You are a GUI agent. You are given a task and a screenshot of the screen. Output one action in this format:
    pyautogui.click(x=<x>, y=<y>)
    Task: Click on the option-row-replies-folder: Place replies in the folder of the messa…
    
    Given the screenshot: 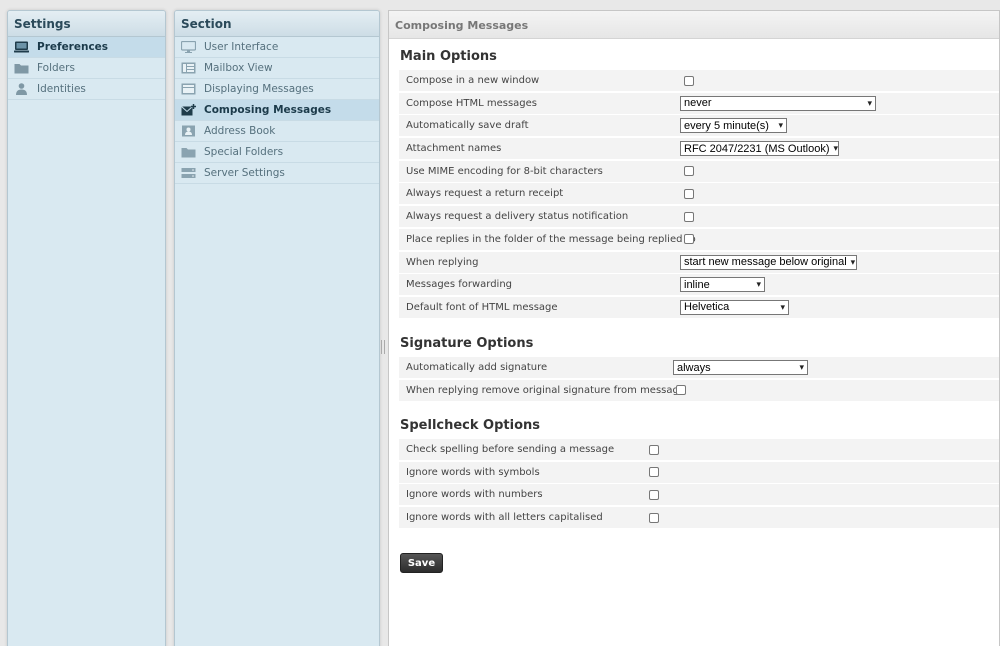 What is the action you would take?
    pyautogui.click(x=699, y=239)
    